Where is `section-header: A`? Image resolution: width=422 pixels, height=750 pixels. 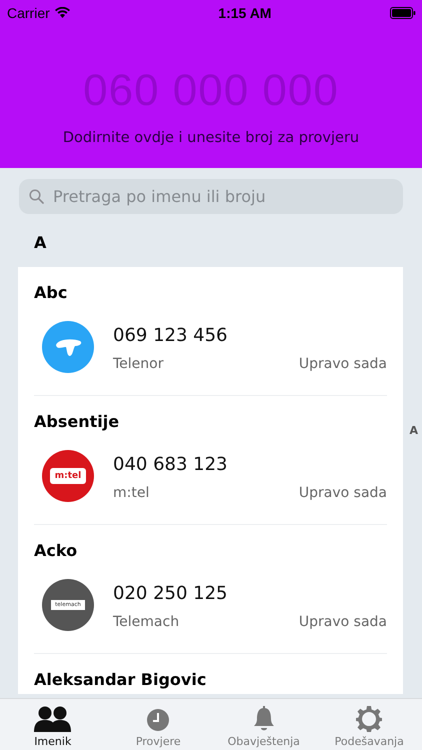
section-header: A is located at coordinates (41, 243).